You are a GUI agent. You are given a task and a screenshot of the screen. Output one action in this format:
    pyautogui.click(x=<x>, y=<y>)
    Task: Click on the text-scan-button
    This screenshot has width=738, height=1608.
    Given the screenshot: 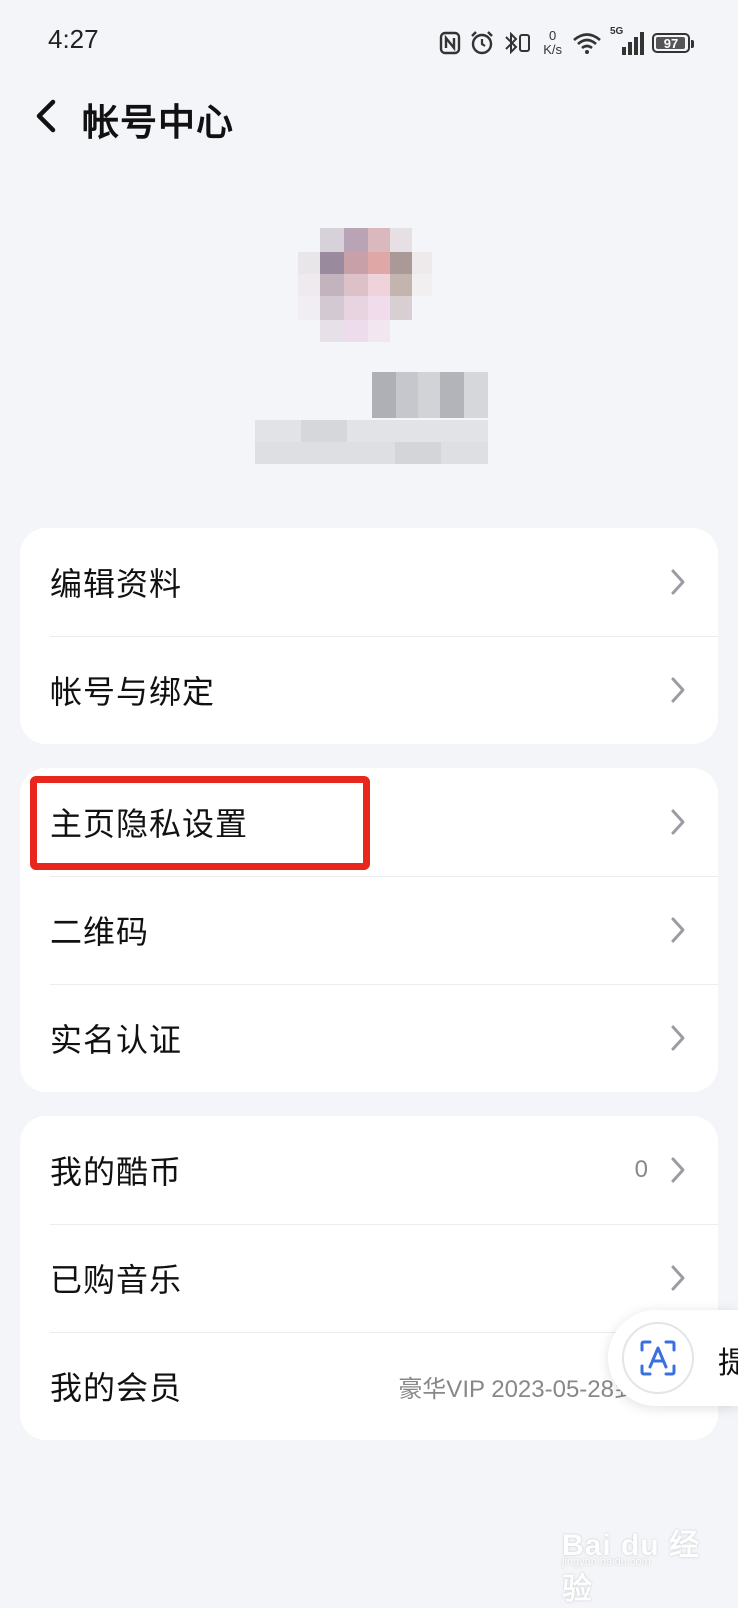 What is the action you would take?
    pyautogui.click(x=658, y=1358)
    